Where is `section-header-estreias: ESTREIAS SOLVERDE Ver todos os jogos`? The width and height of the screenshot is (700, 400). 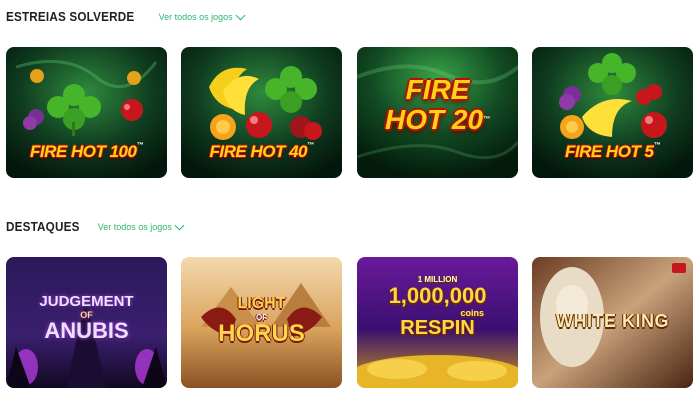
section-header-estreias: ESTREIAS SOLVERDE Ver todos os jogos is located at coordinates (126, 16).